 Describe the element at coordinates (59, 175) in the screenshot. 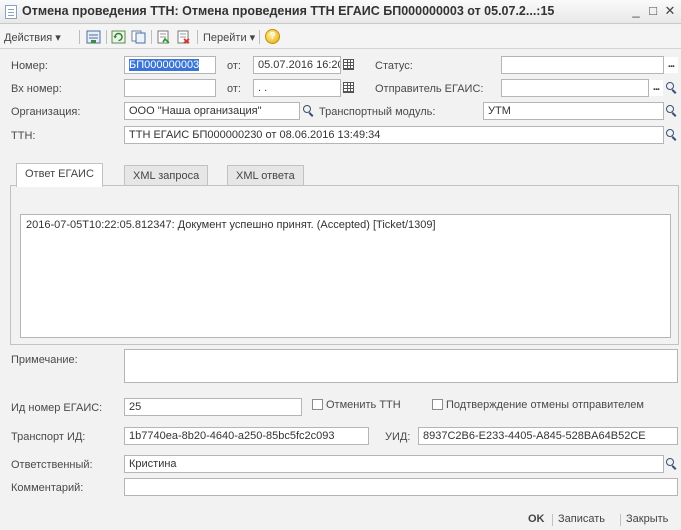

I see `tab-egais-response: Ответ ЕГАИС` at that location.